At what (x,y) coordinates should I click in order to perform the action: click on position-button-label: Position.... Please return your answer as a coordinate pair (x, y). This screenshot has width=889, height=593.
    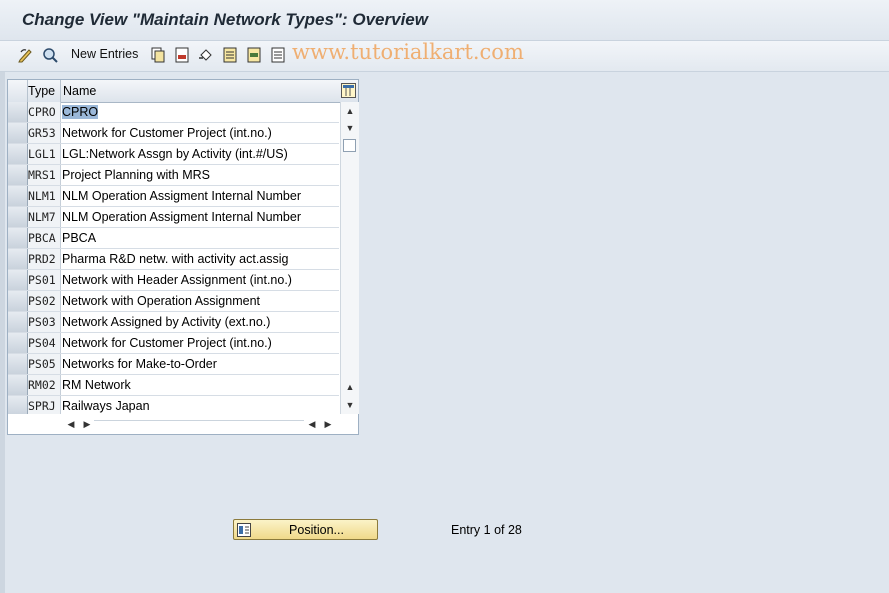
    Looking at the image, I should click on (316, 530).